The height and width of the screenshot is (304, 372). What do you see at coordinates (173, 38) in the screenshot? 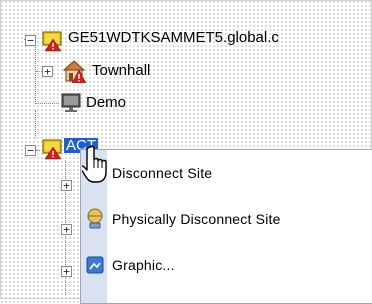
I see `tree-node-label: GE51WDTKSAMMET5.global.c` at bounding box center [173, 38].